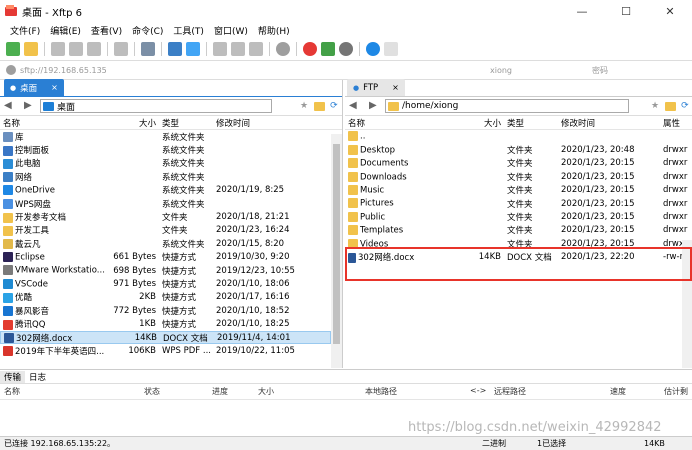 This screenshot has height=450, width=692. Describe the element at coordinates (165, 257) in the screenshot. I see `local-file-row: Eclipse 661 Bytes 快捷方式 2019/10/30, 9:20` at that location.